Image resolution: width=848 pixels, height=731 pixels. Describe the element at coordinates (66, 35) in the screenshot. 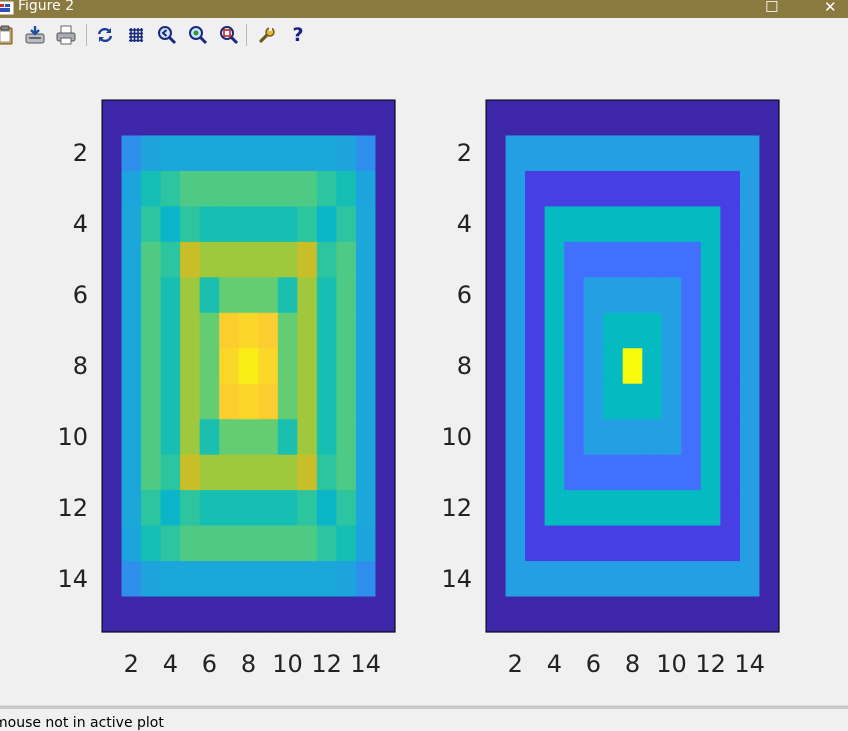

I see `print-button` at that location.